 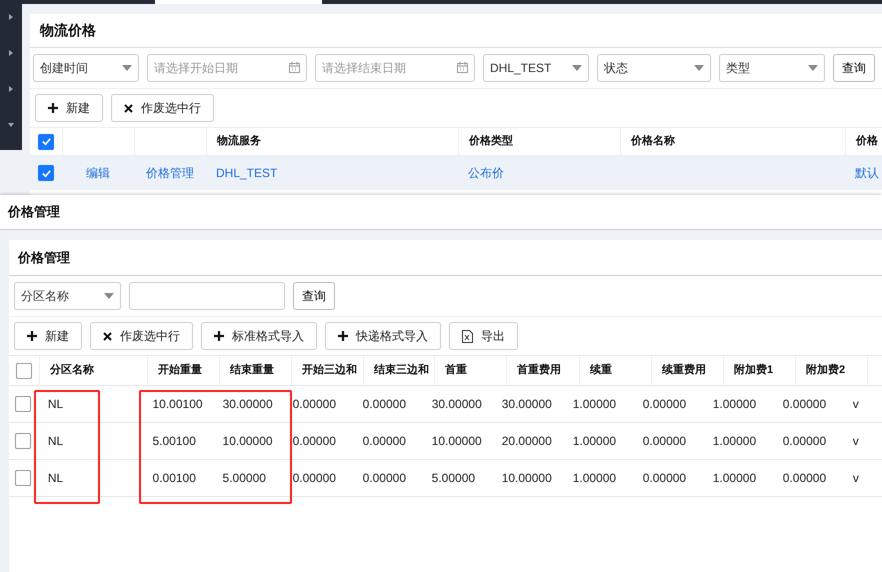 I want to click on table-cell: 公布价, so click(x=486, y=173).